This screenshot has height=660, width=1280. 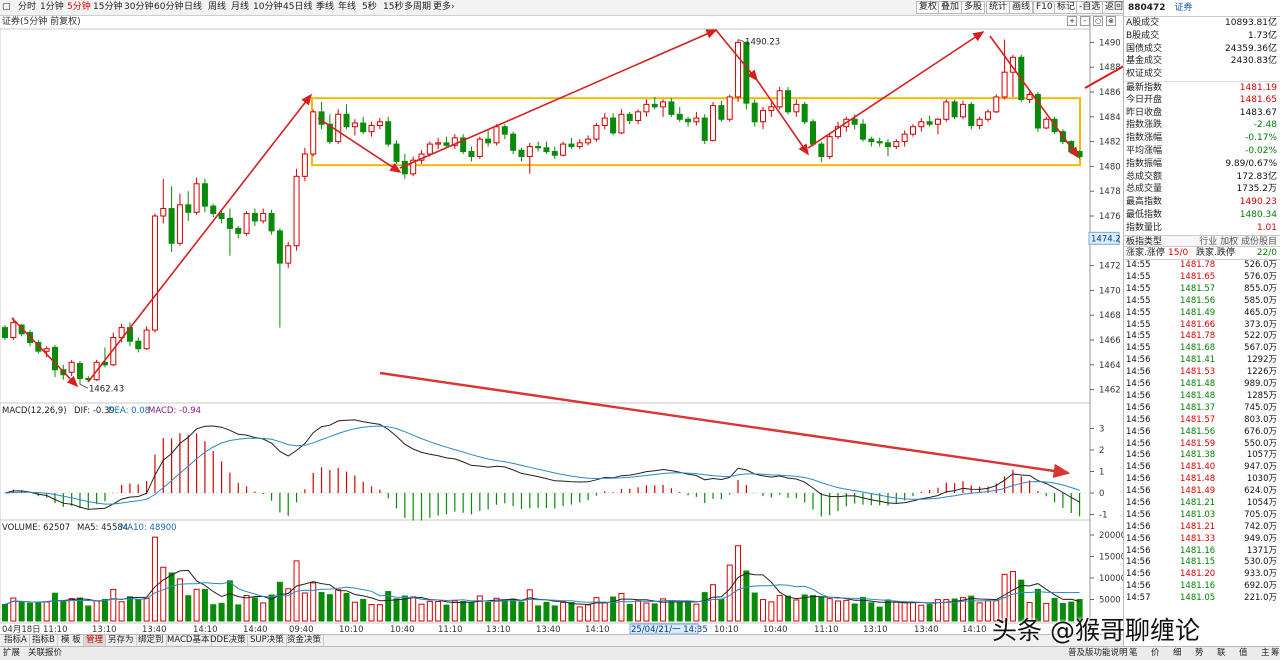 What do you see at coordinates (1202, 445) in the screenshot?
I see `tick-row: 14:56 1481.59 550.0万` at bounding box center [1202, 445].